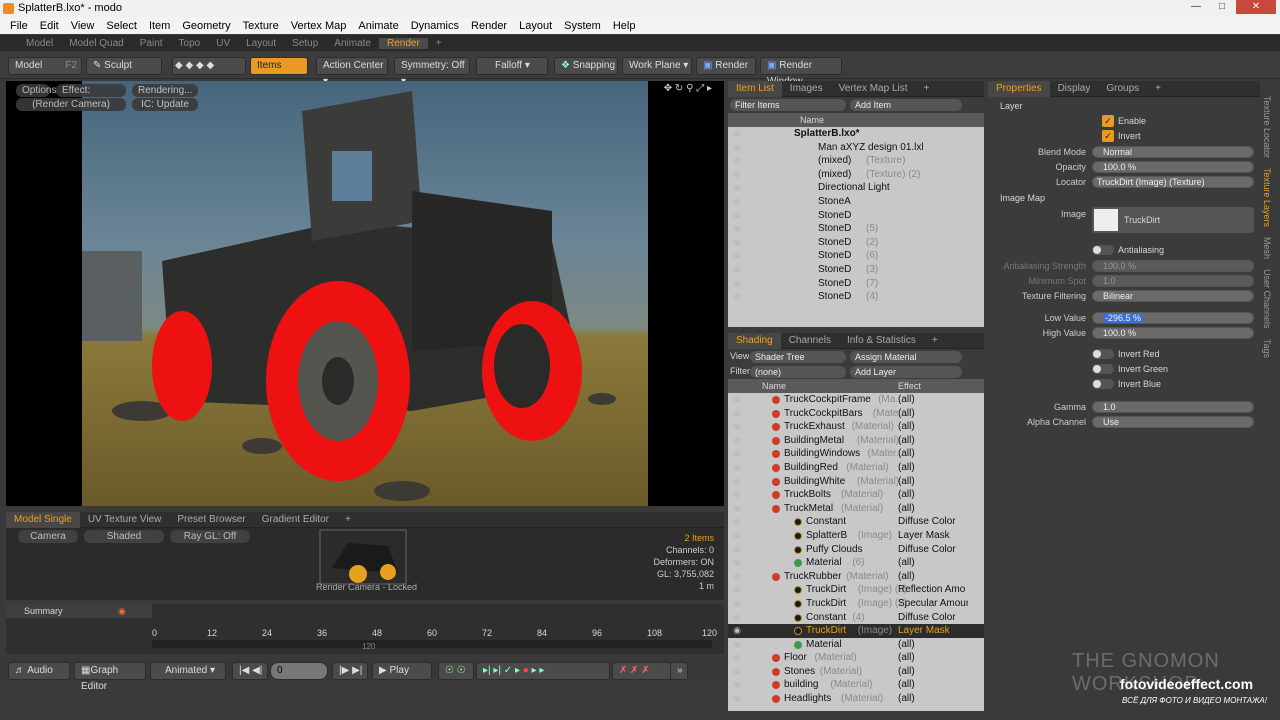 The image size is (1280, 720). Describe the element at coordinates (512, 66) in the screenshot. I see `falloff-dropdown: Falloff ▾` at that location.